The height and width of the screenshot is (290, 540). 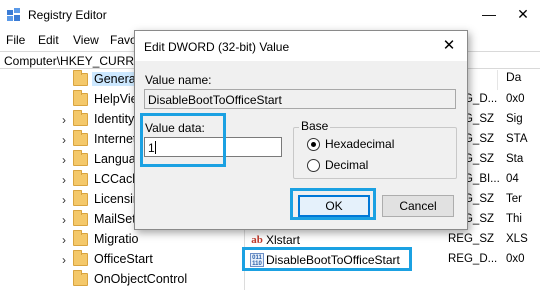 What do you see at coordinates (67, 15) in the screenshot?
I see `window-title: Registry Editor` at bounding box center [67, 15].